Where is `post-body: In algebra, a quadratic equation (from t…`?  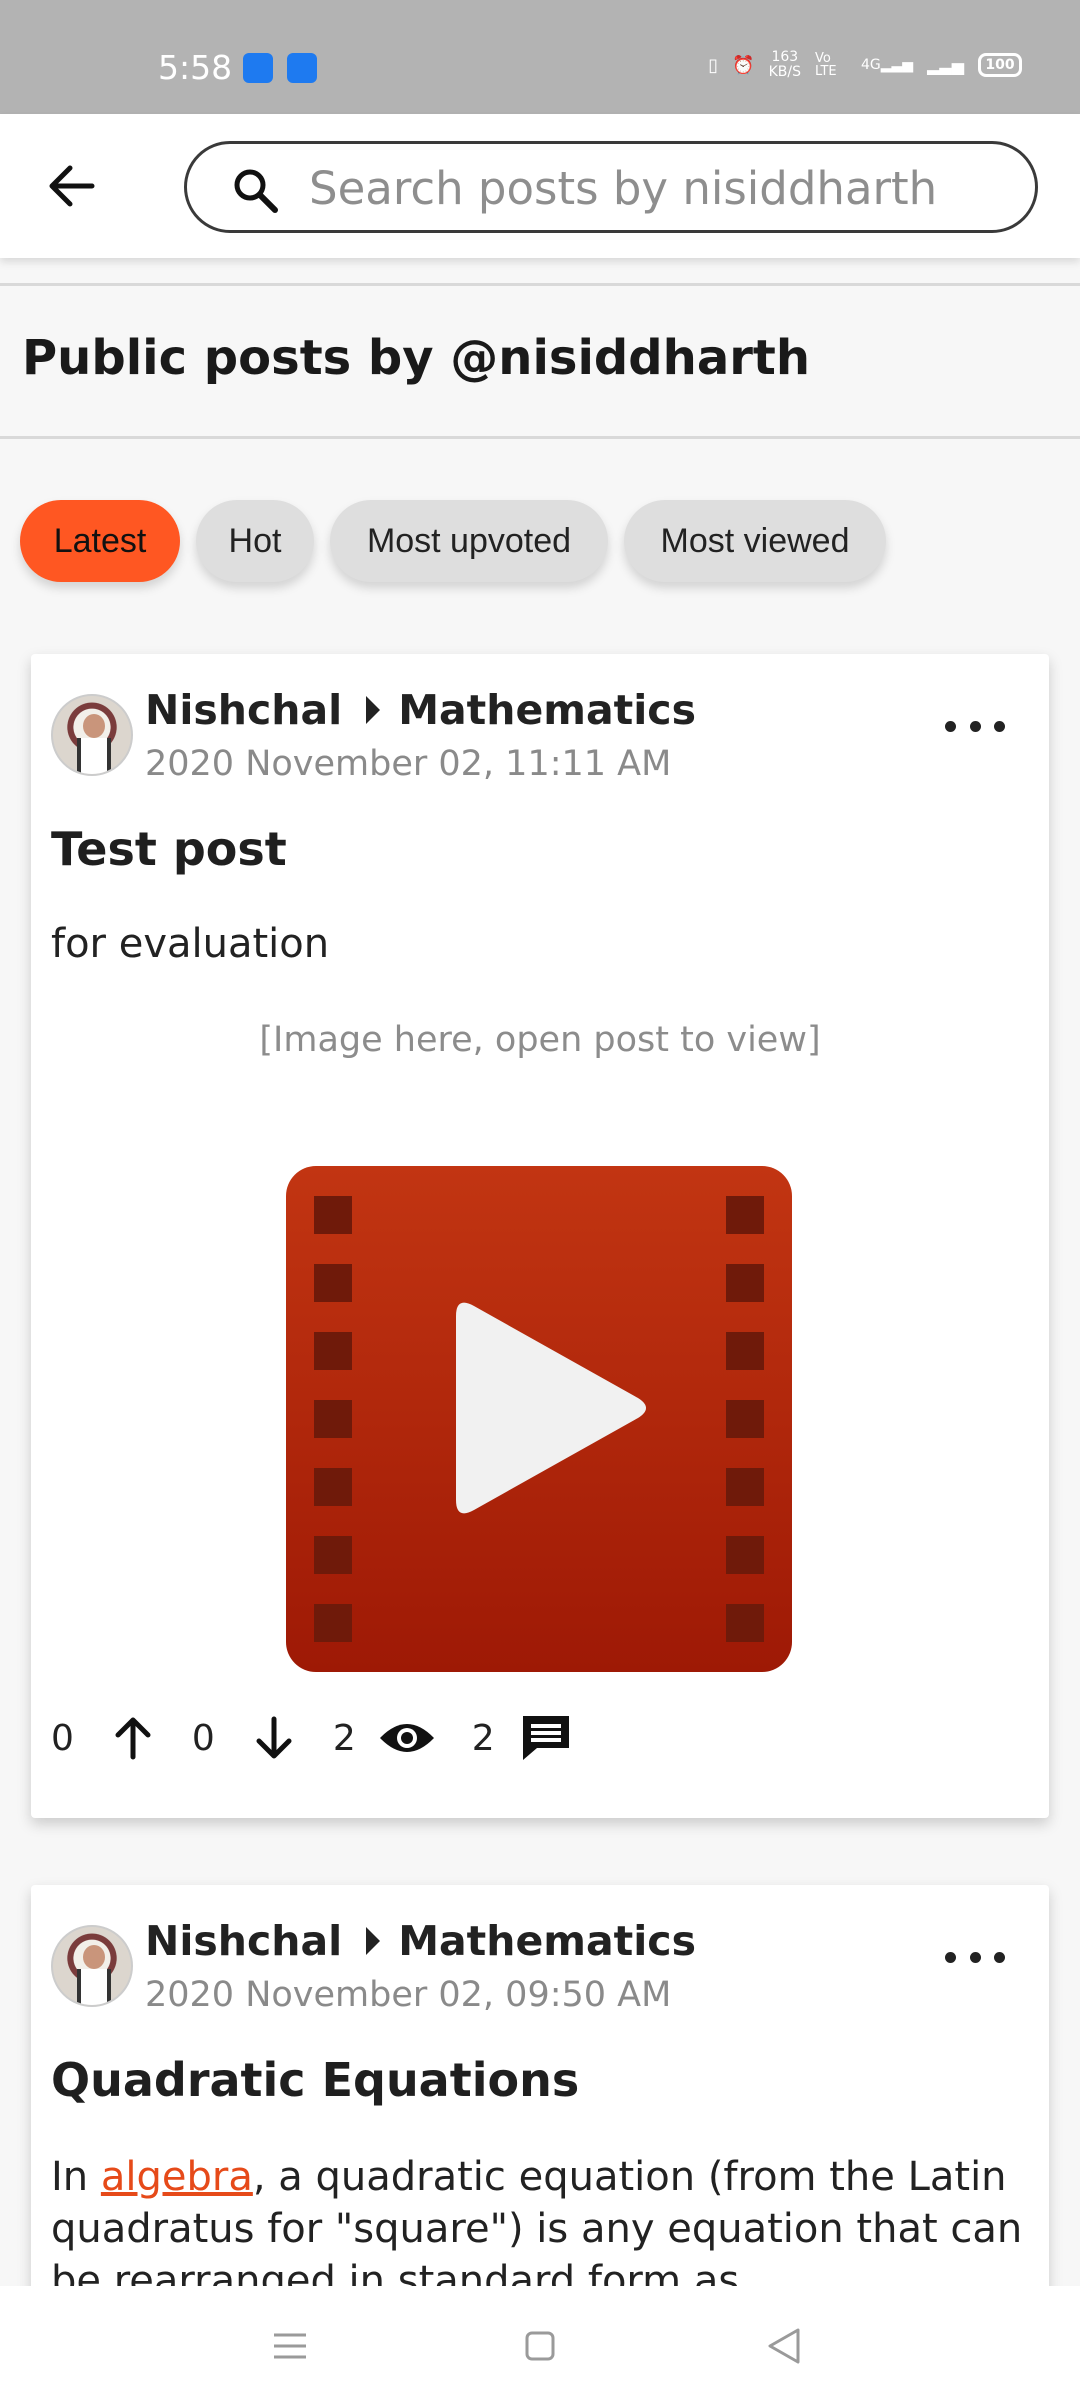 post-body: In algebra, a quadratic equation (from t… is located at coordinates (537, 2229).